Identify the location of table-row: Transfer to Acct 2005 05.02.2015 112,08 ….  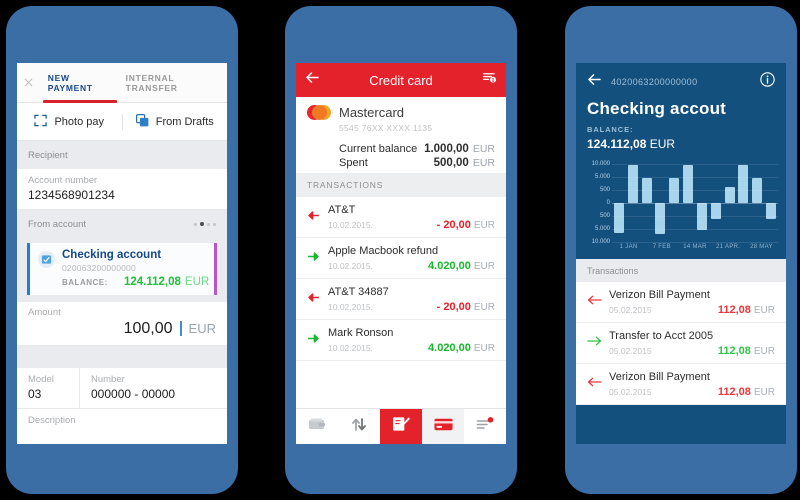
(681, 343).